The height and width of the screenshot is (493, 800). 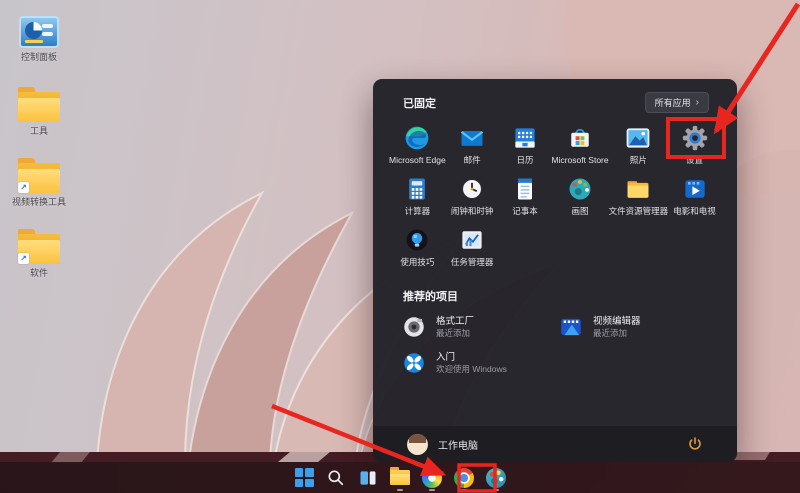 What do you see at coordinates (417, 211) in the screenshot?
I see `app-label: 计算器` at bounding box center [417, 211].